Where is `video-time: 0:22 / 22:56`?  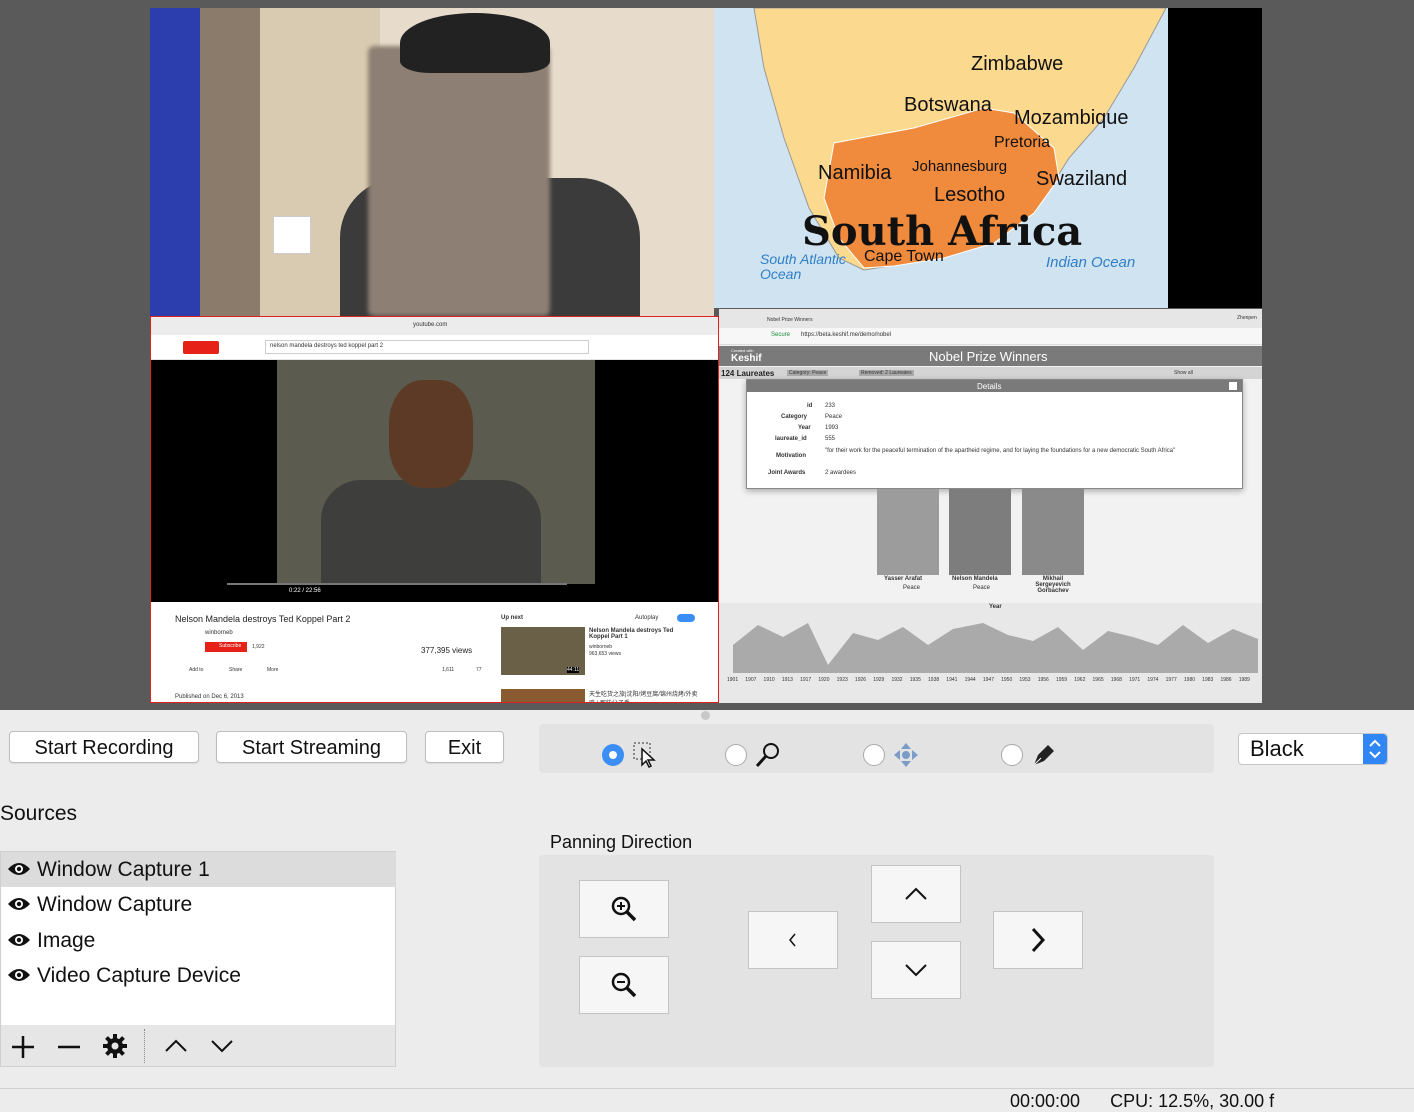
video-time: 0:22 / 22:56 is located at coordinates (305, 591).